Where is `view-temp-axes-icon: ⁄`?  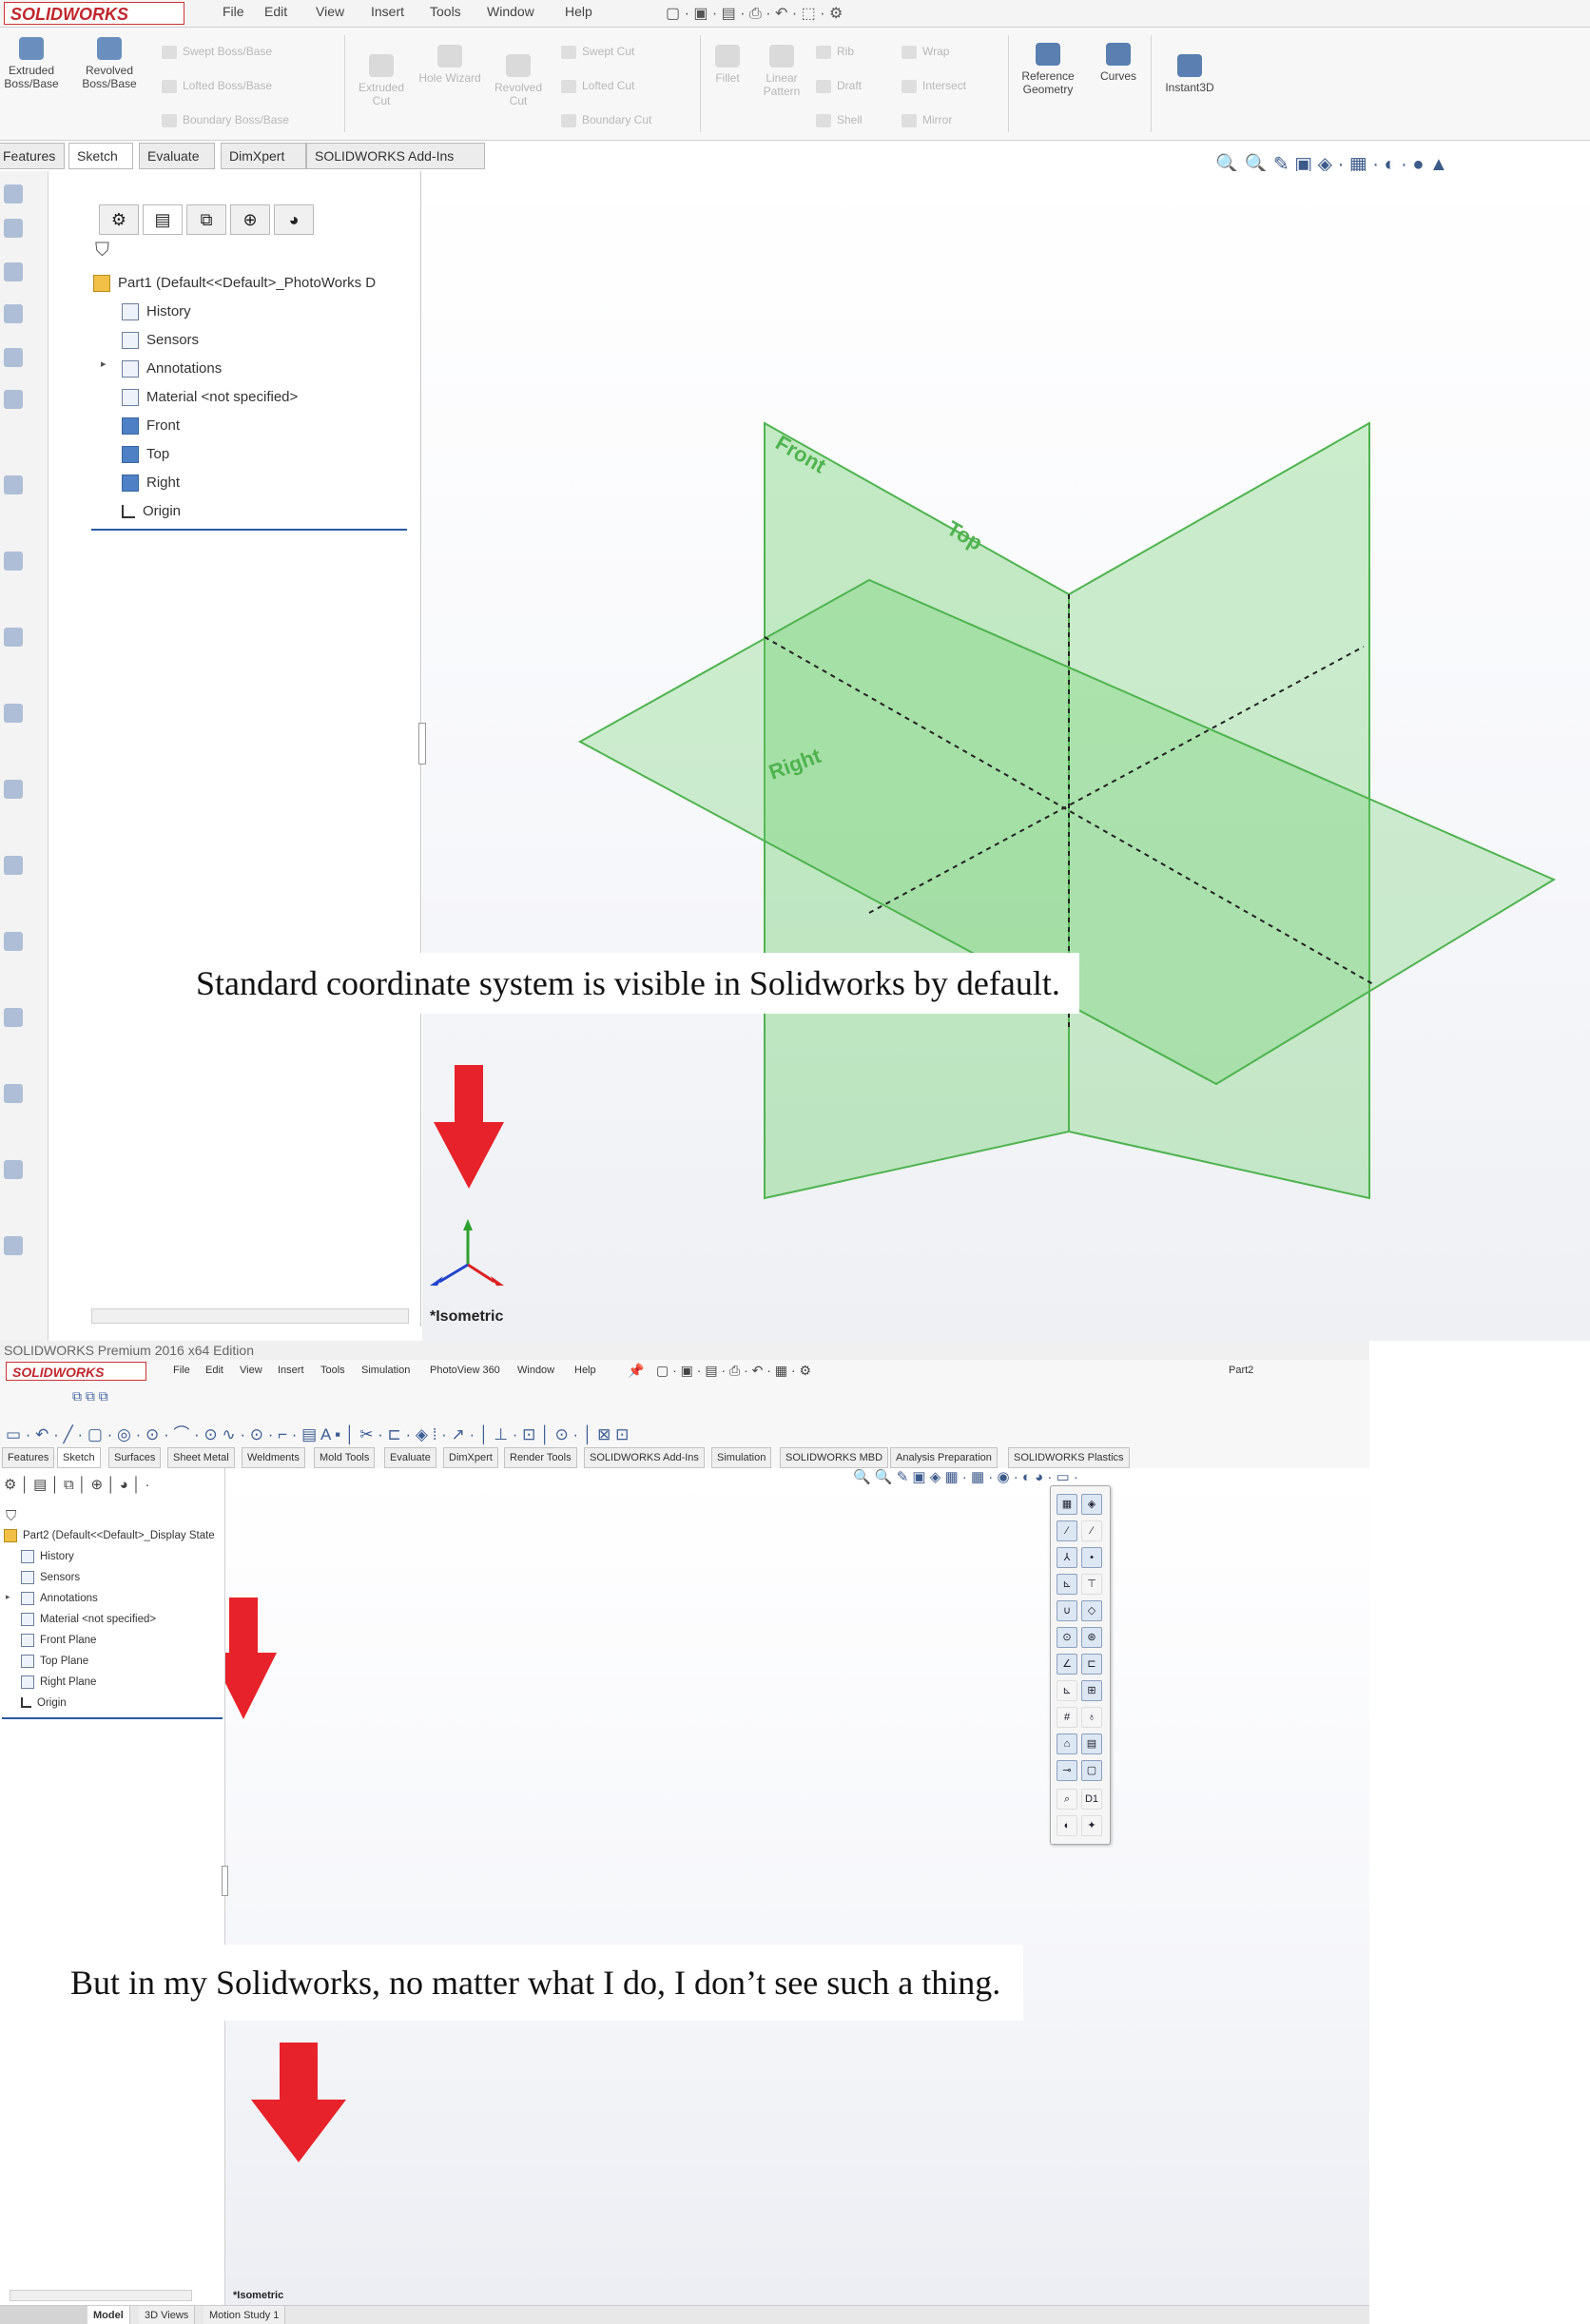 view-temp-axes-icon: ⁄ is located at coordinates (1092, 1531).